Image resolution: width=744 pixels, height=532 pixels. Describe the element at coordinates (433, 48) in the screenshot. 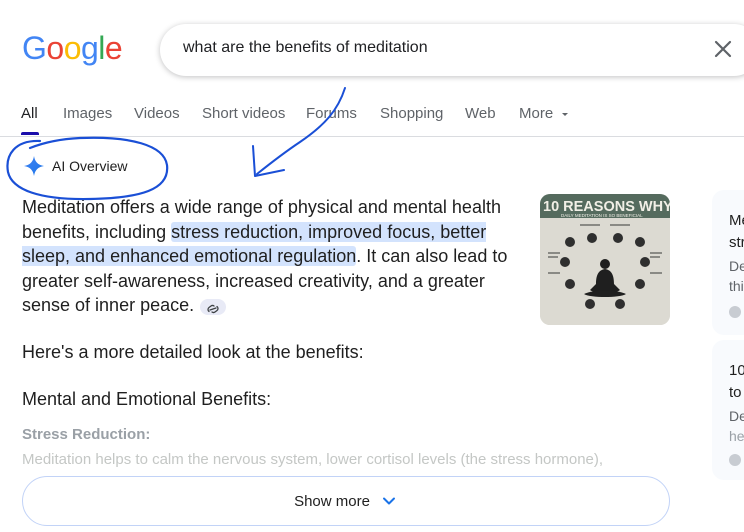

I see `search-input` at that location.